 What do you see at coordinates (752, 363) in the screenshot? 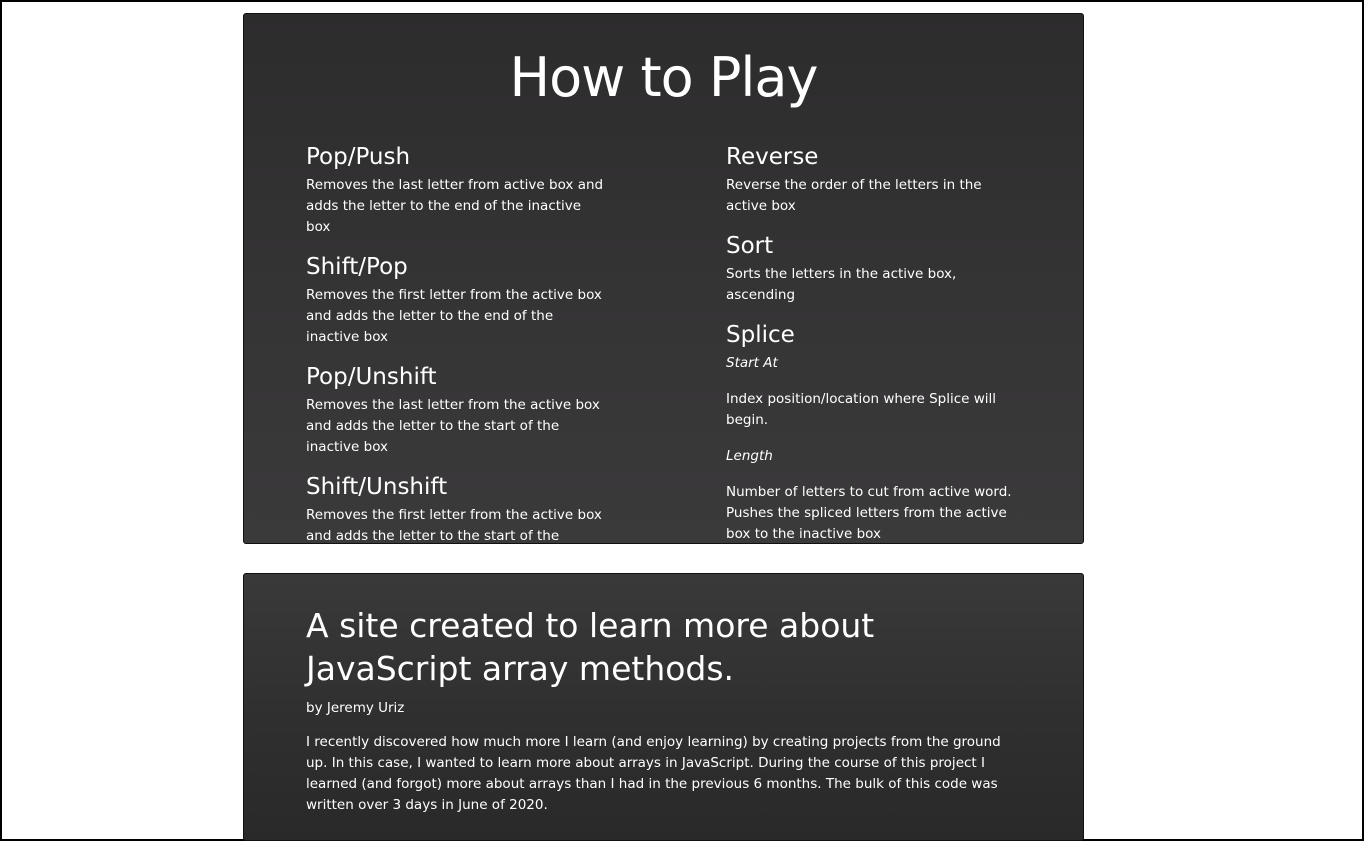
I see `splice-start-label: Start At` at bounding box center [752, 363].